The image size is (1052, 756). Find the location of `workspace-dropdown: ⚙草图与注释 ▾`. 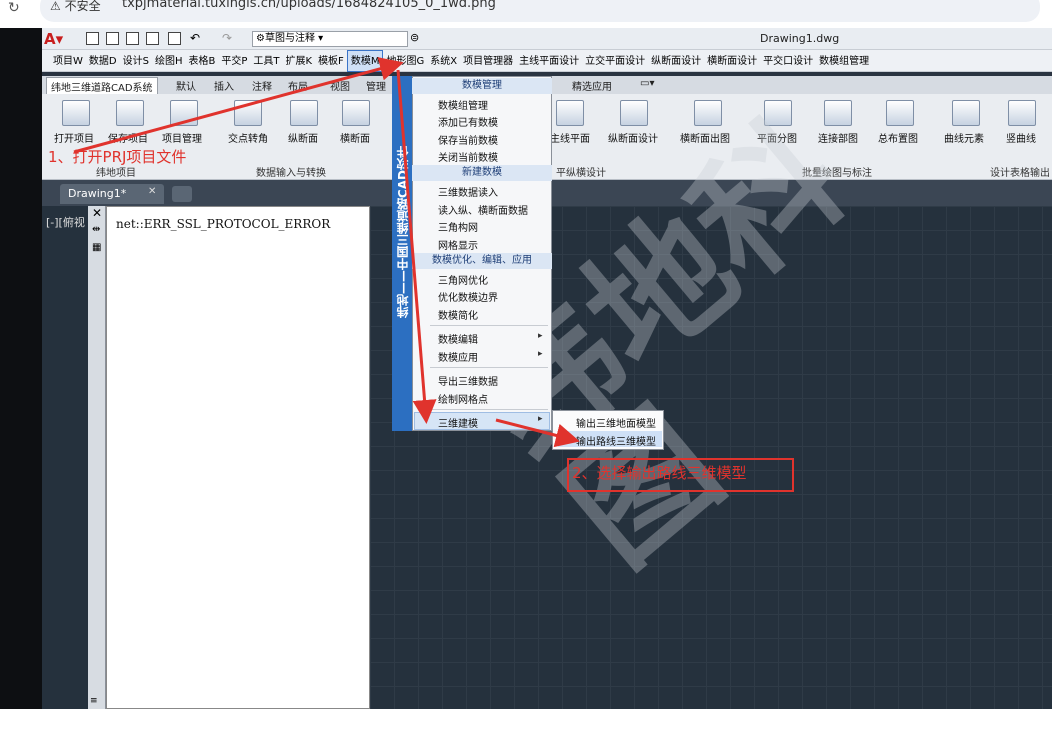

workspace-dropdown: ⚙草图与注释 ▾ is located at coordinates (330, 39).